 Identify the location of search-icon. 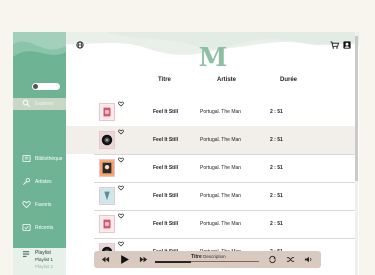
(26, 103).